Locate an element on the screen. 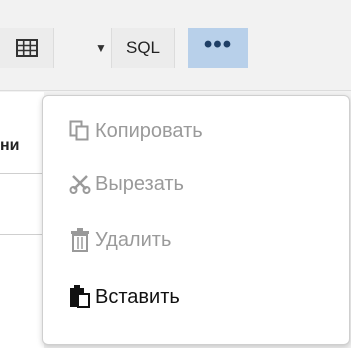 The height and width of the screenshot is (348, 351). paste-icon is located at coordinates (80, 297).